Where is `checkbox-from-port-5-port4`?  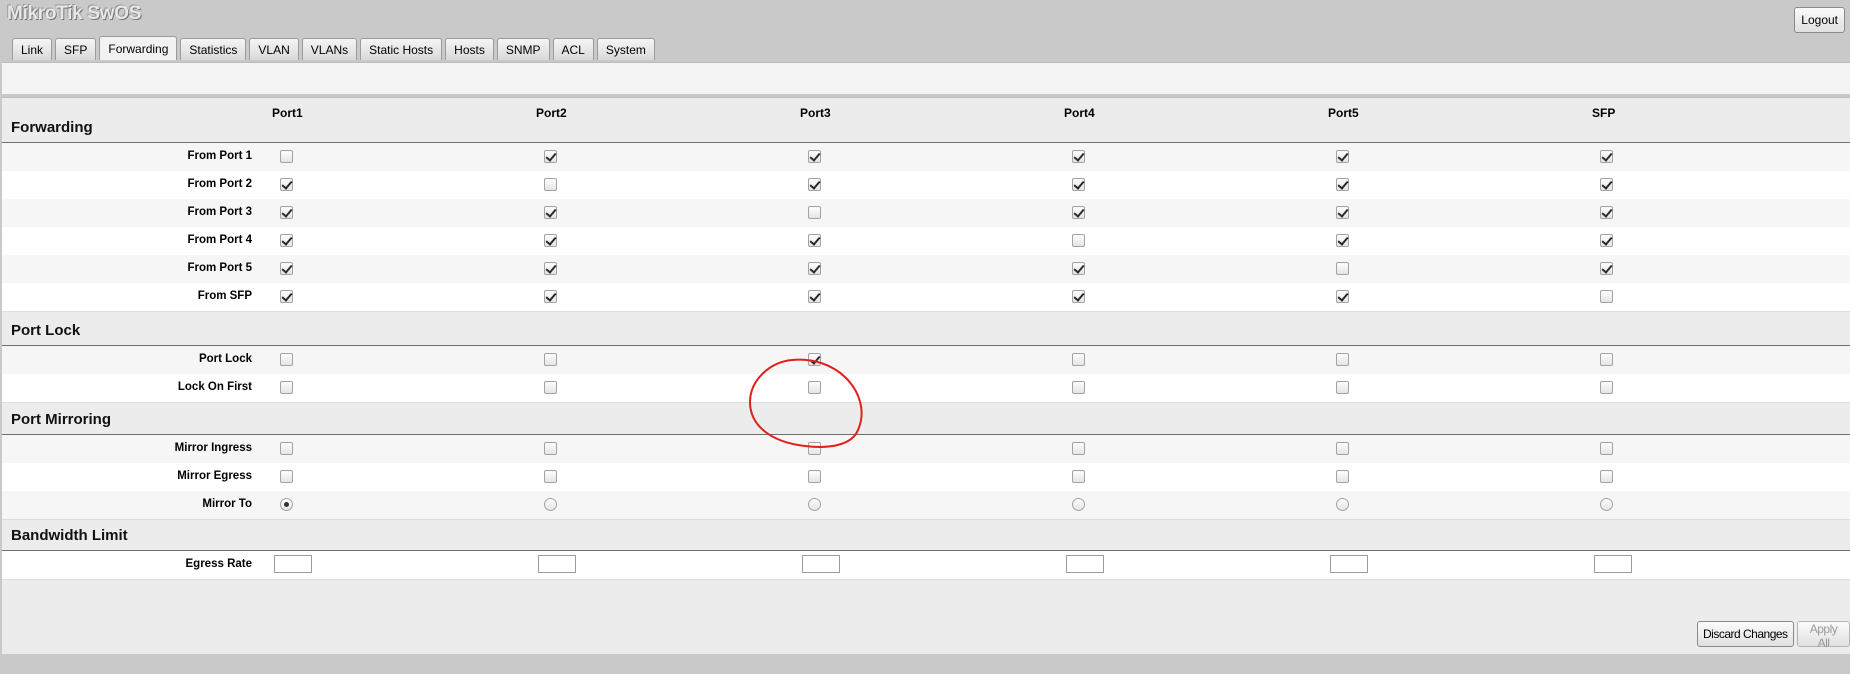 checkbox-from-port-5-port4 is located at coordinates (1078, 268).